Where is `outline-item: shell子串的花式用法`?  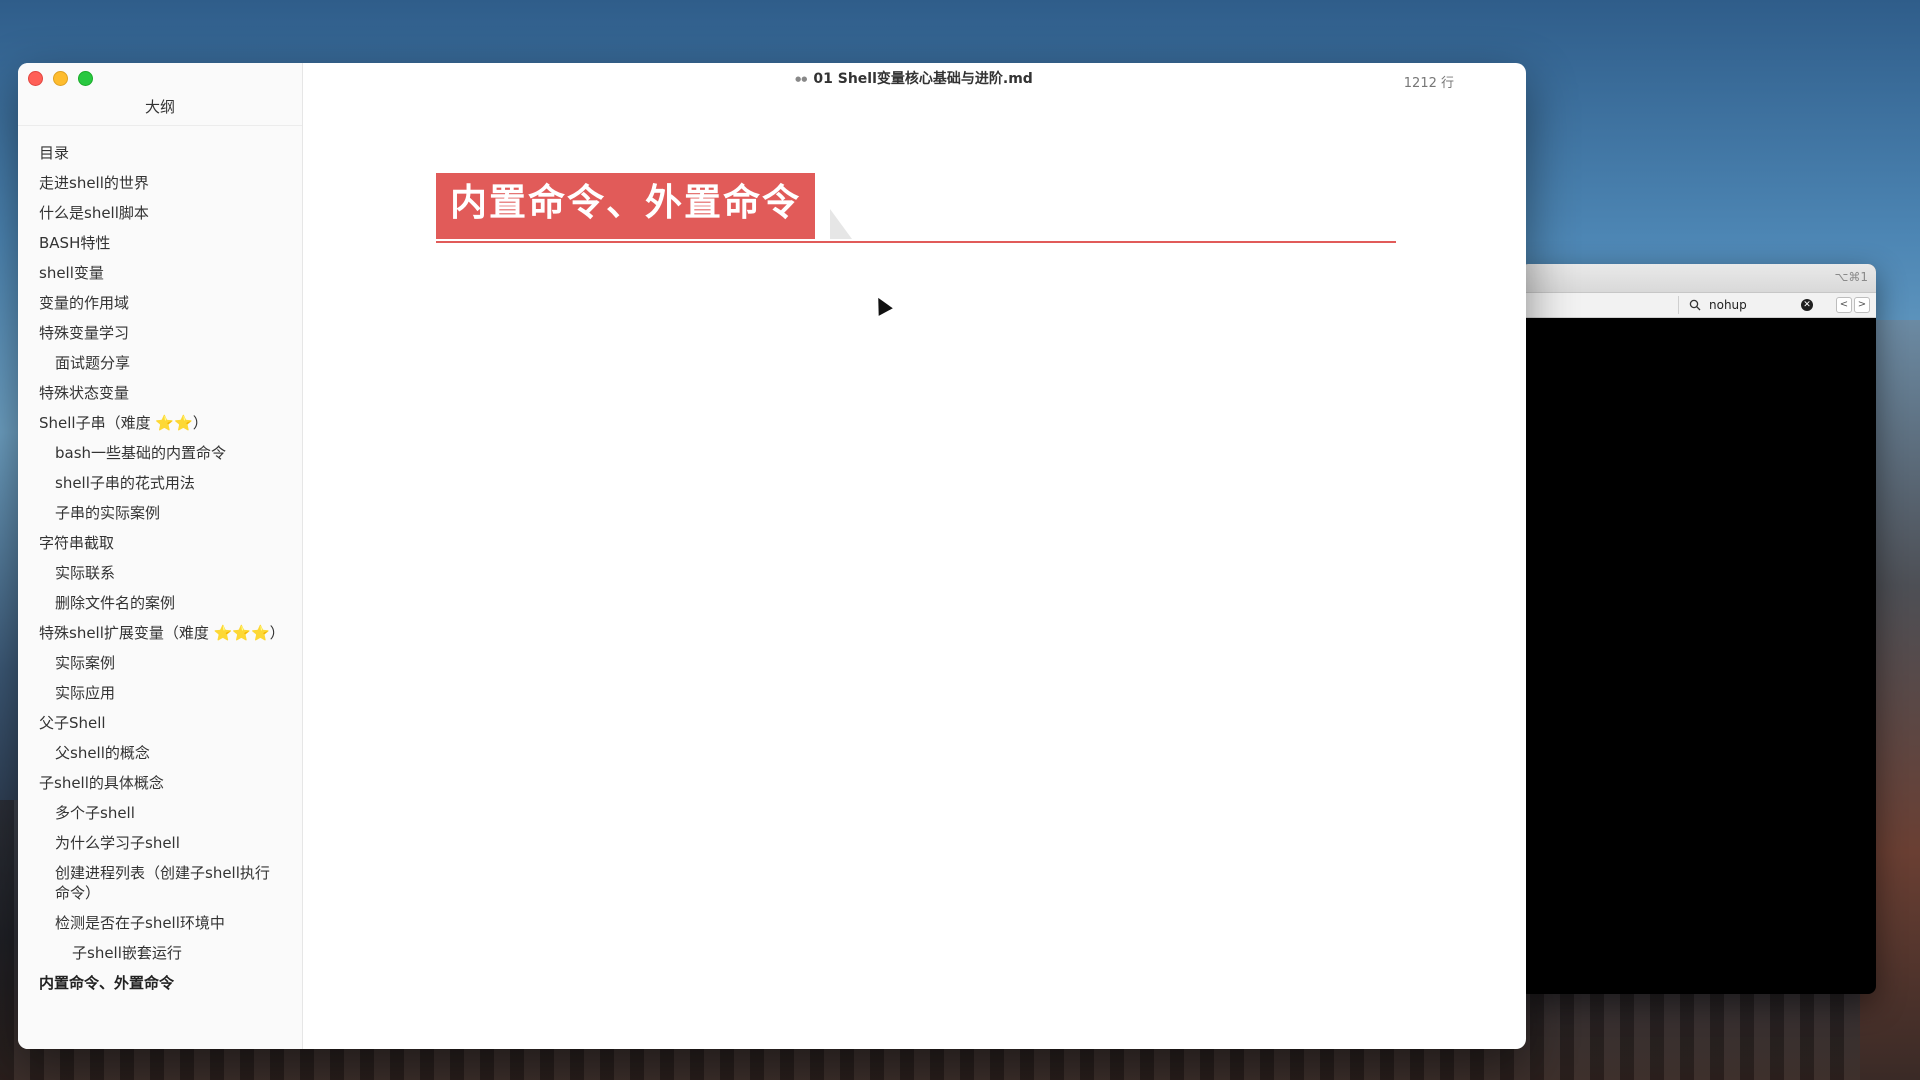 outline-item: shell子串的花式用法 is located at coordinates (160, 483).